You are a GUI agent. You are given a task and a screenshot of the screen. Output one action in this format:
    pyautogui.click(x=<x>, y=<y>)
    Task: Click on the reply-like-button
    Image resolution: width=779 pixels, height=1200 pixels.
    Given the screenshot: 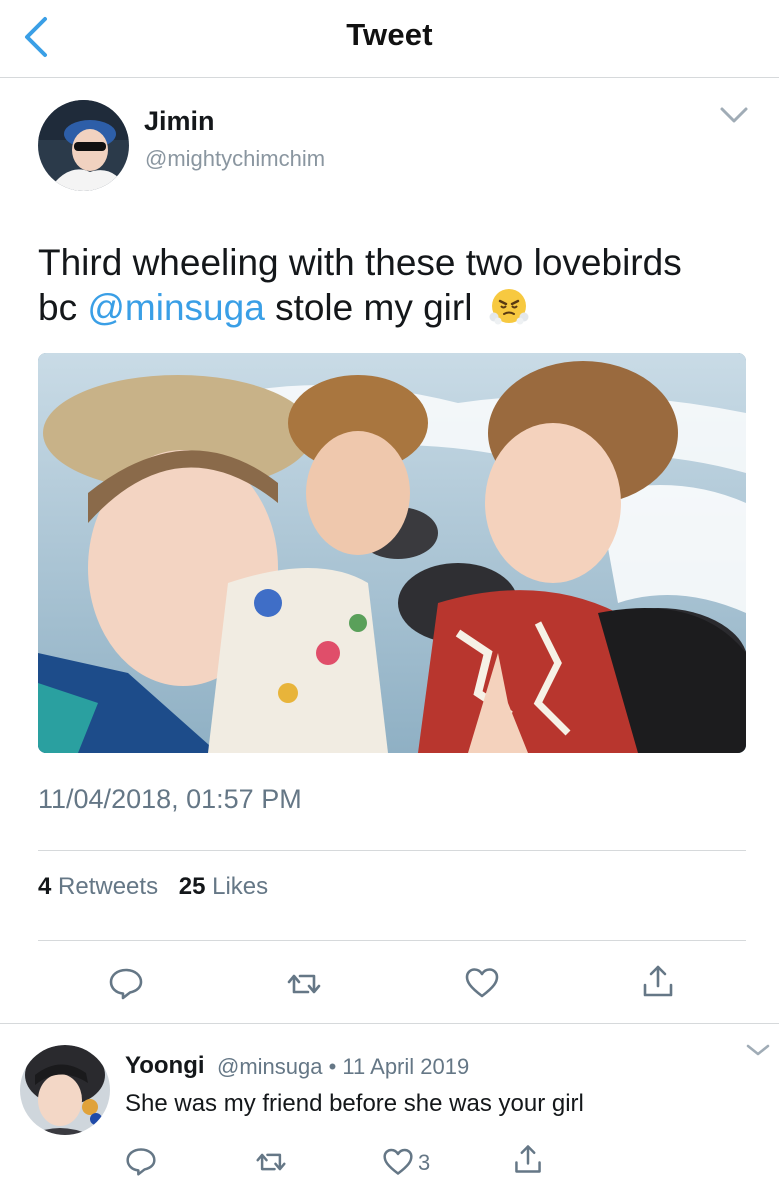 What is the action you would take?
    pyautogui.click(x=398, y=1162)
    